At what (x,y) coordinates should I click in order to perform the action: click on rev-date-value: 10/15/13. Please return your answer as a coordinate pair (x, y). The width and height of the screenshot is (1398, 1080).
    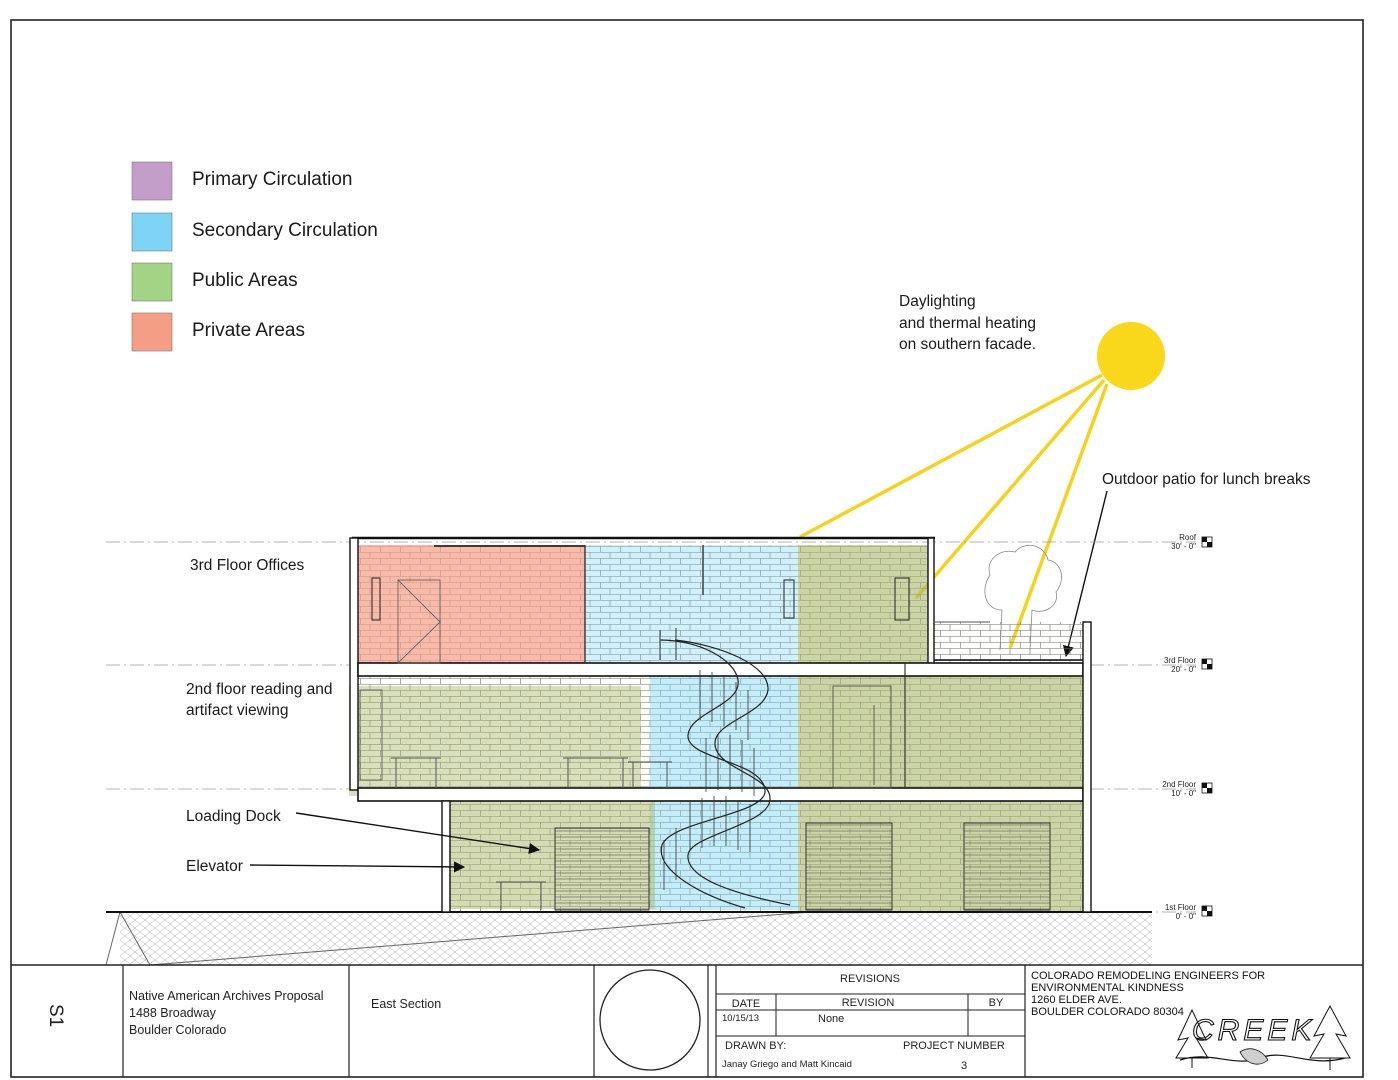
    Looking at the image, I should click on (740, 1018).